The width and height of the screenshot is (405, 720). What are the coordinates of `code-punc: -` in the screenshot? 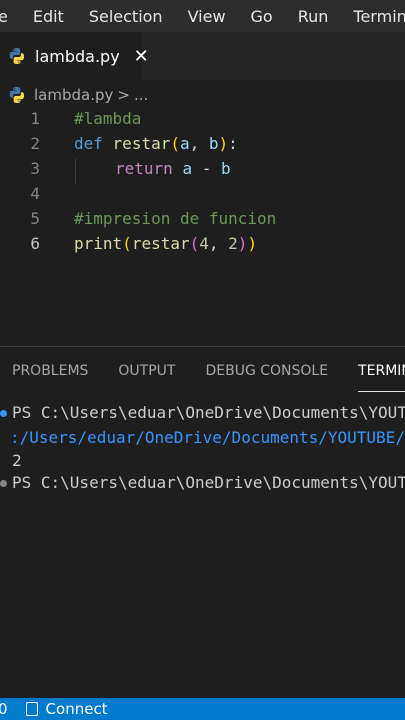 It's located at (206, 168).